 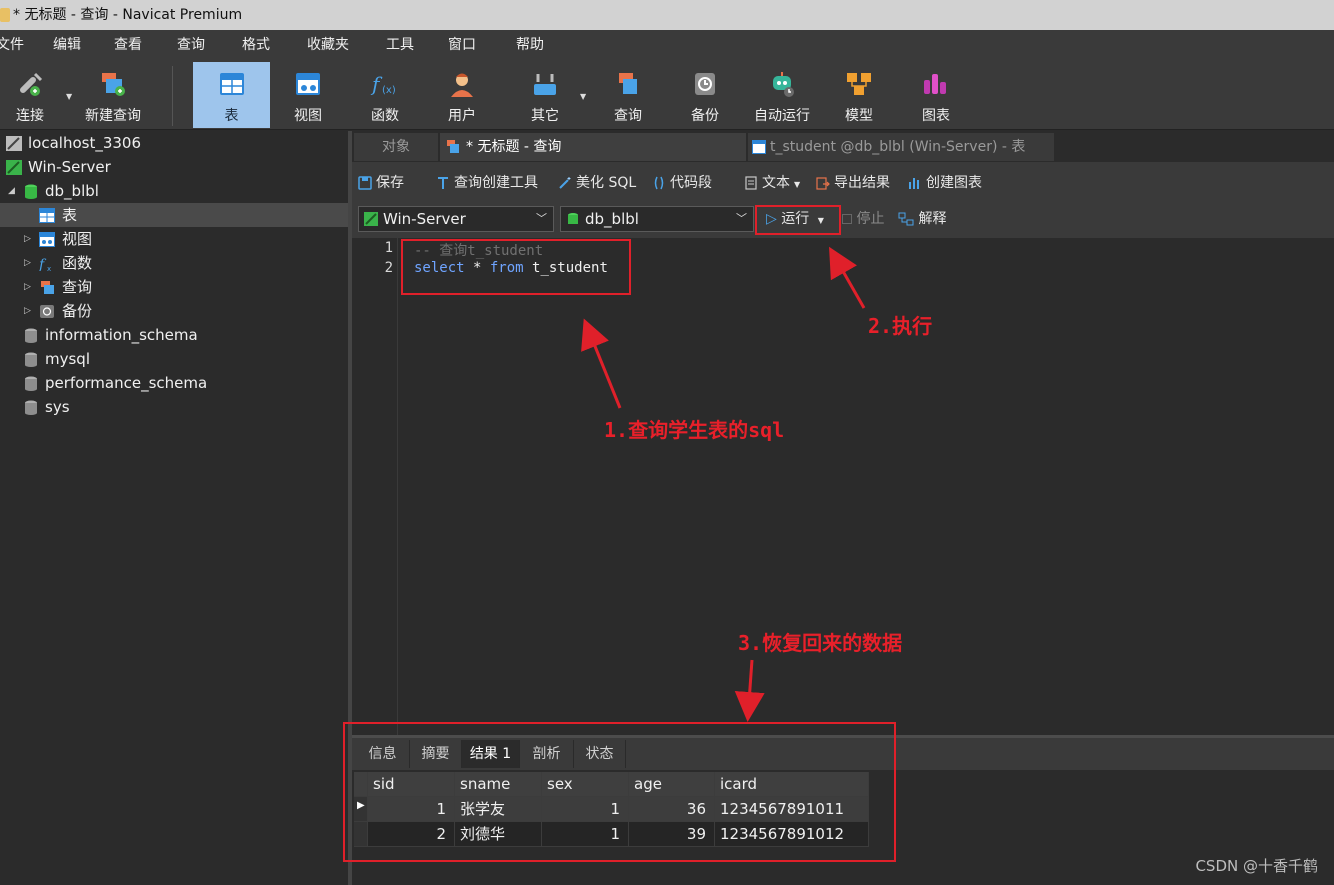 What do you see at coordinates (906, 219) in the screenshot?
I see `explain-icon` at bounding box center [906, 219].